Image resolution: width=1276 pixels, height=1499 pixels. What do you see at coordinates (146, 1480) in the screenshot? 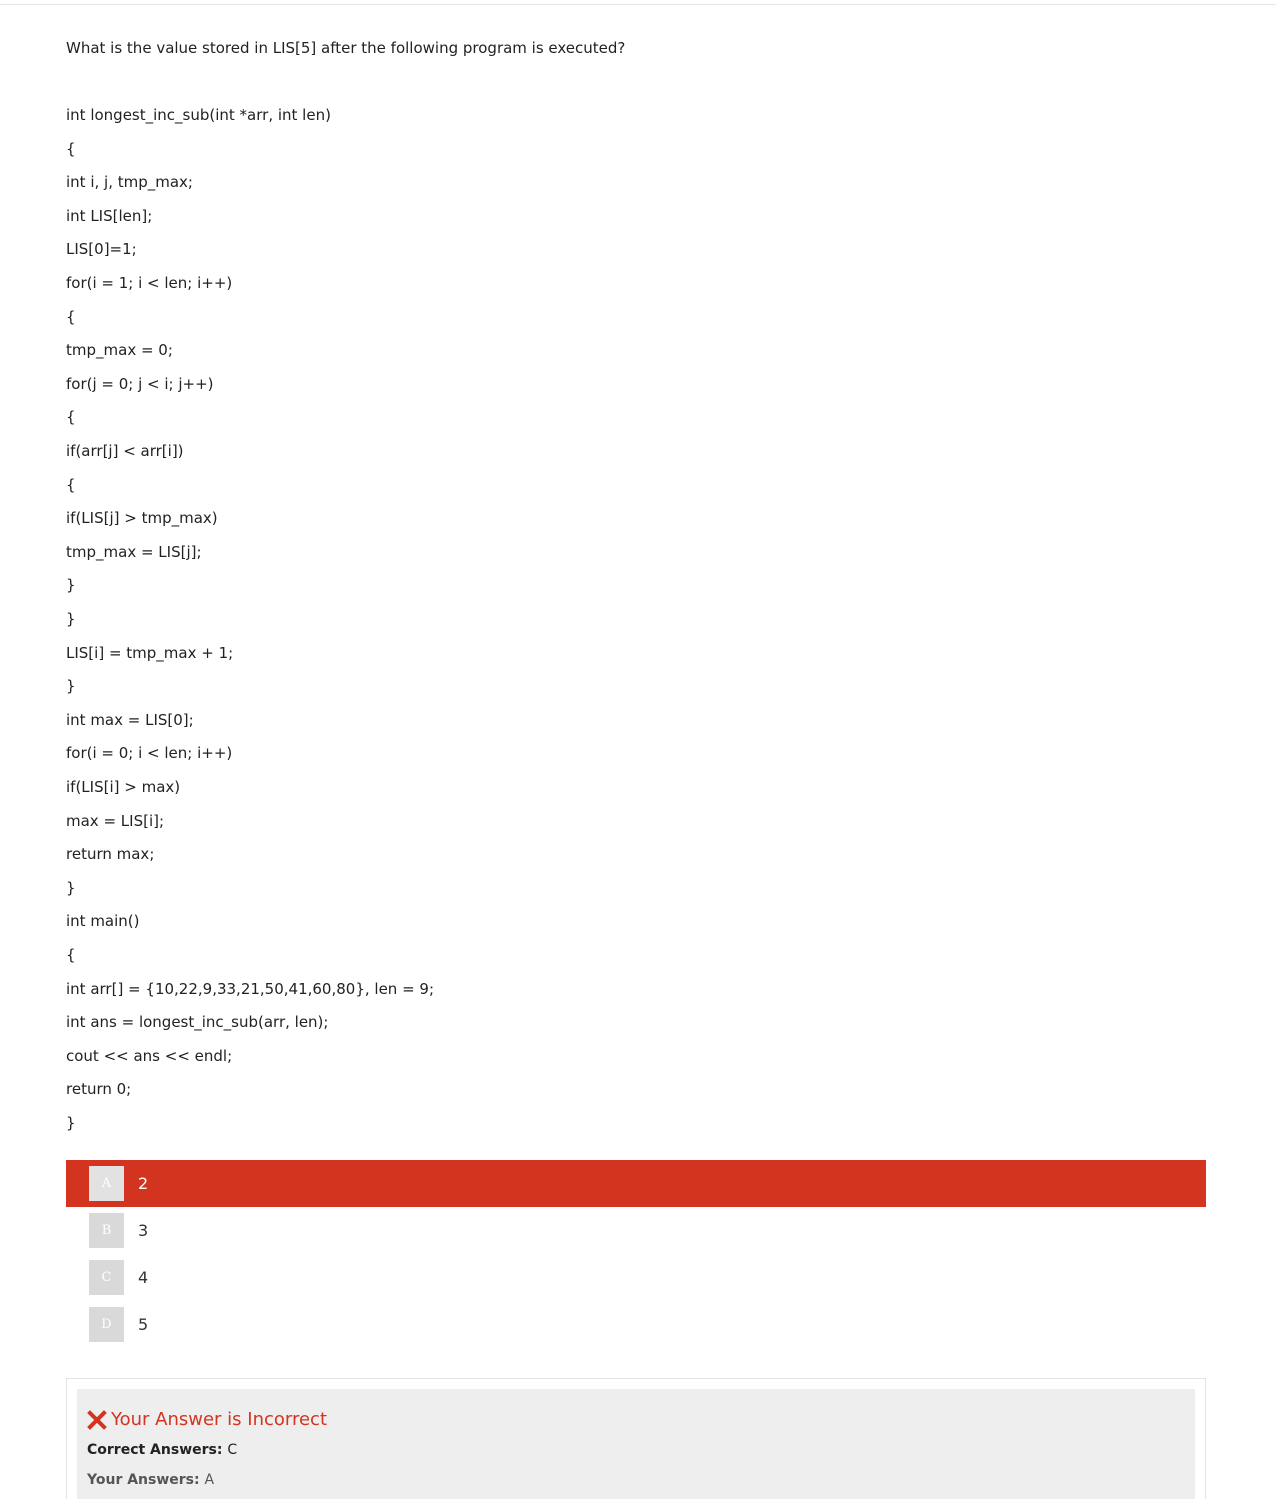
I see `your-answers-label: Your Answers:` at bounding box center [146, 1480].